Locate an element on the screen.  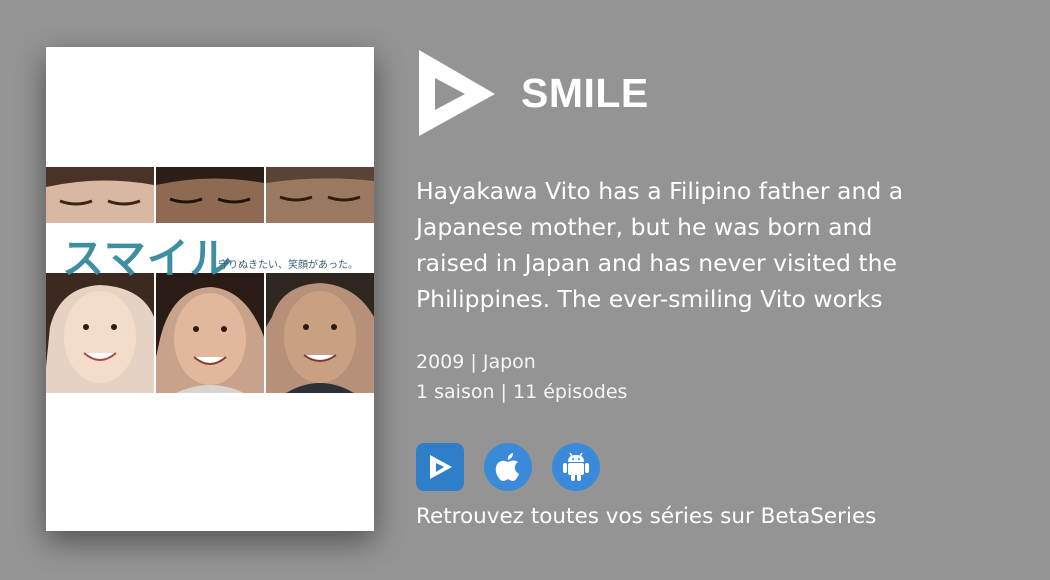
show-title: SMILE is located at coordinates (585, 93).